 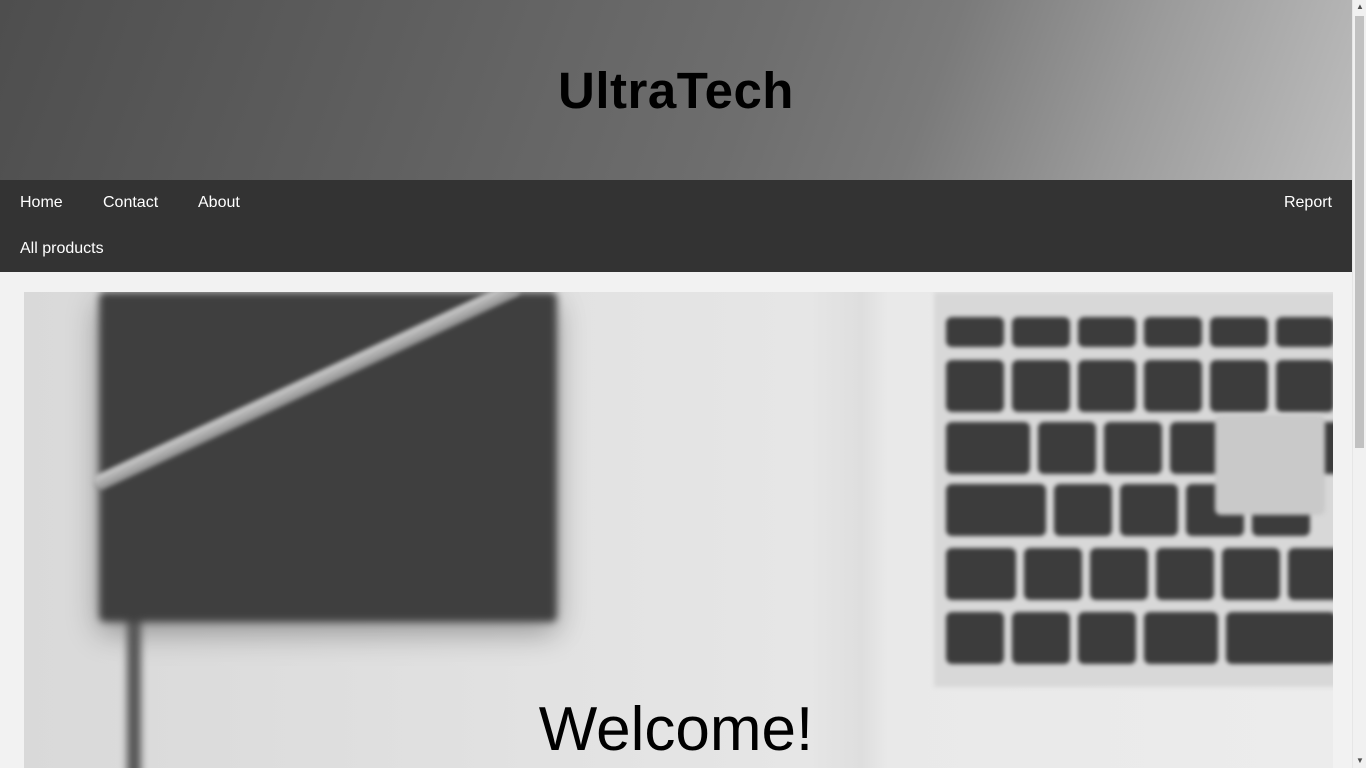 I want to click on welcome-heading: Welcome!, so click(x=676, y=729).